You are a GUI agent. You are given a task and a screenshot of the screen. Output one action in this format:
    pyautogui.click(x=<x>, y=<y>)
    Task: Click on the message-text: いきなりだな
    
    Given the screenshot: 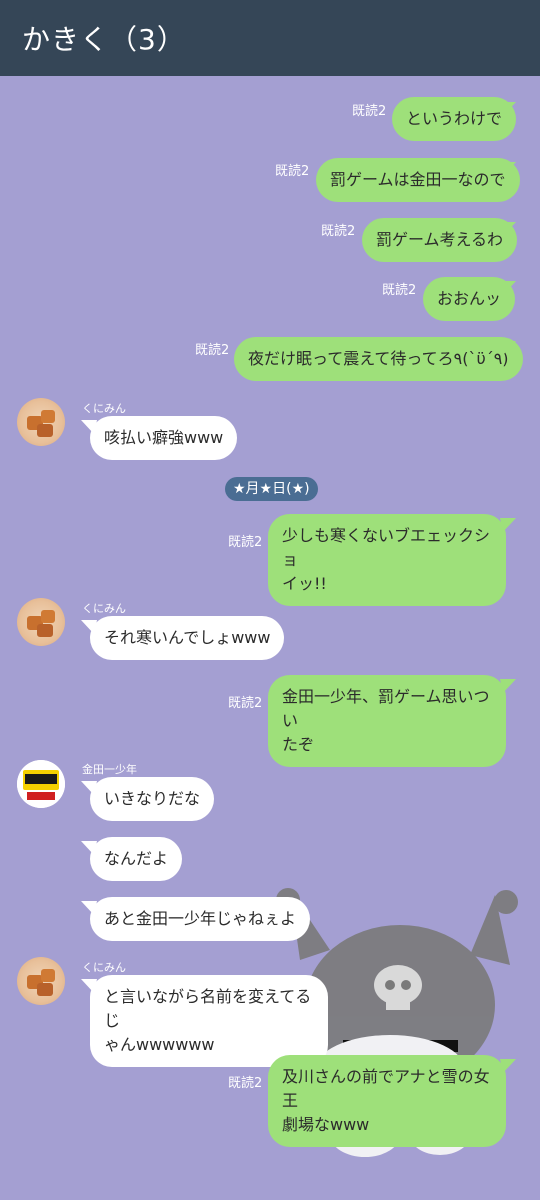 What is the action you would take?
    pyautogui.click(x=152, y=798)
    